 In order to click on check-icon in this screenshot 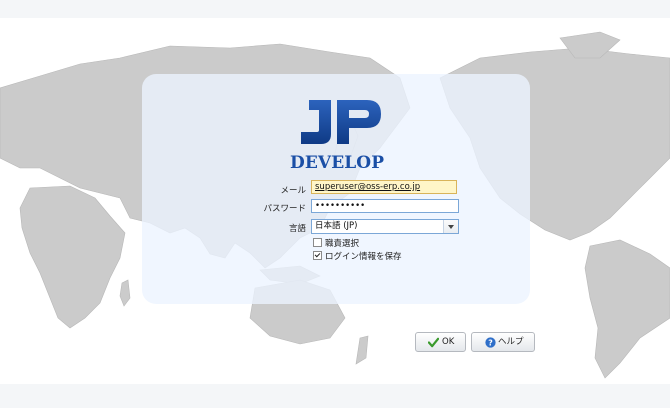, I will do `click(433, 342)`.